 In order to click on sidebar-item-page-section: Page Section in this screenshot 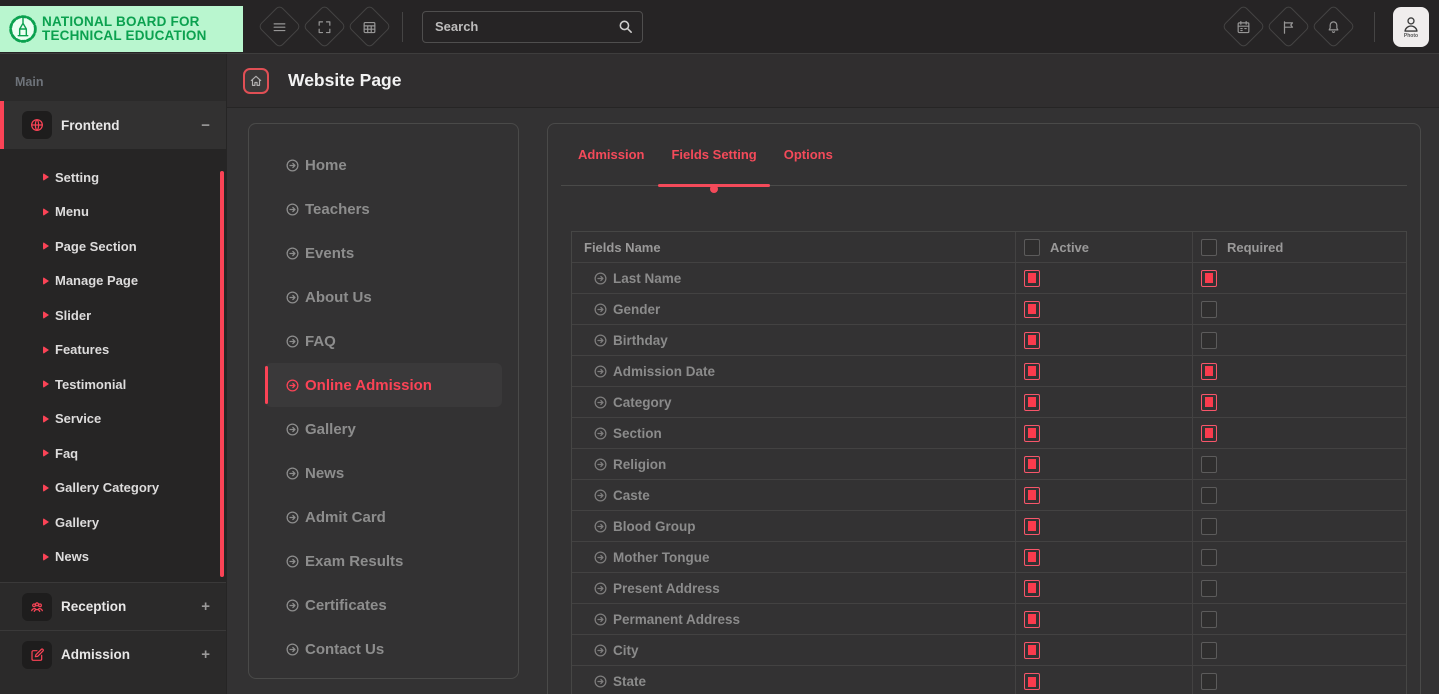, I will do `click(113, 246)`.